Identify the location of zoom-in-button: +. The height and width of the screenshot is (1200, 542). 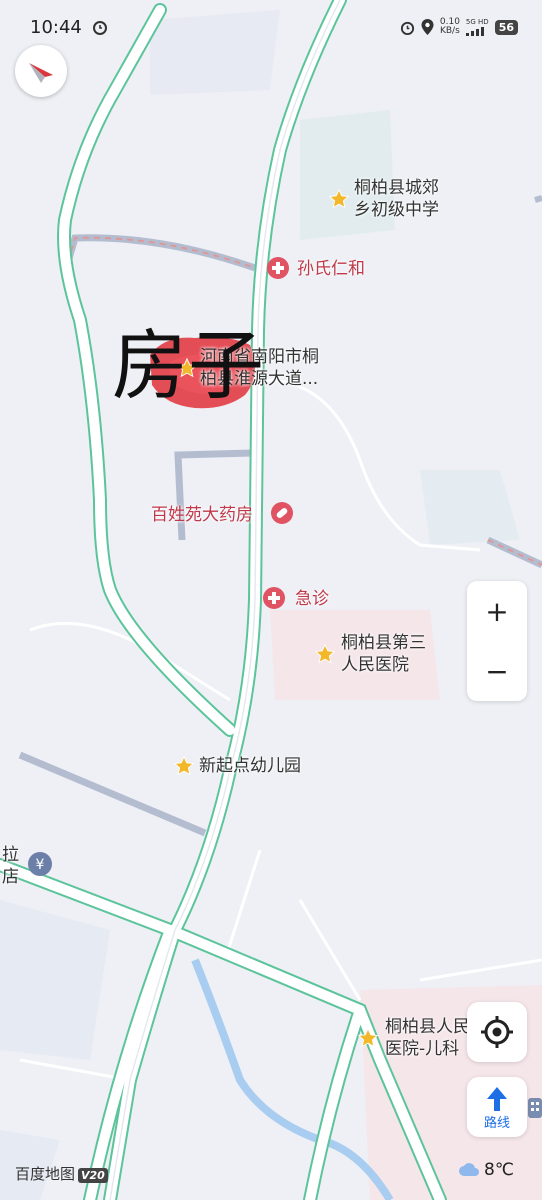
(497, 611).